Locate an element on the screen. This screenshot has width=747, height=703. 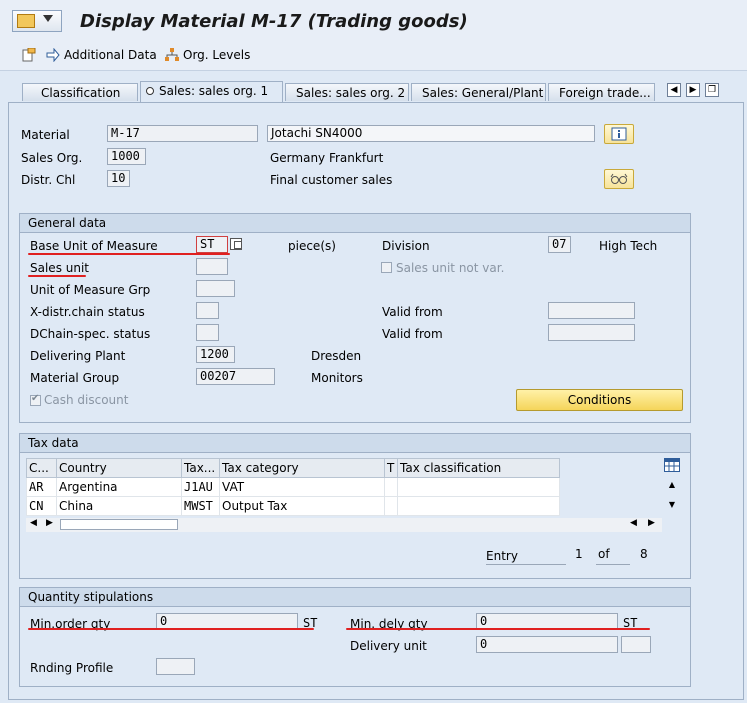
quantity-stipulations-header: Quantity stipulations is located at coordinates (355, 597).